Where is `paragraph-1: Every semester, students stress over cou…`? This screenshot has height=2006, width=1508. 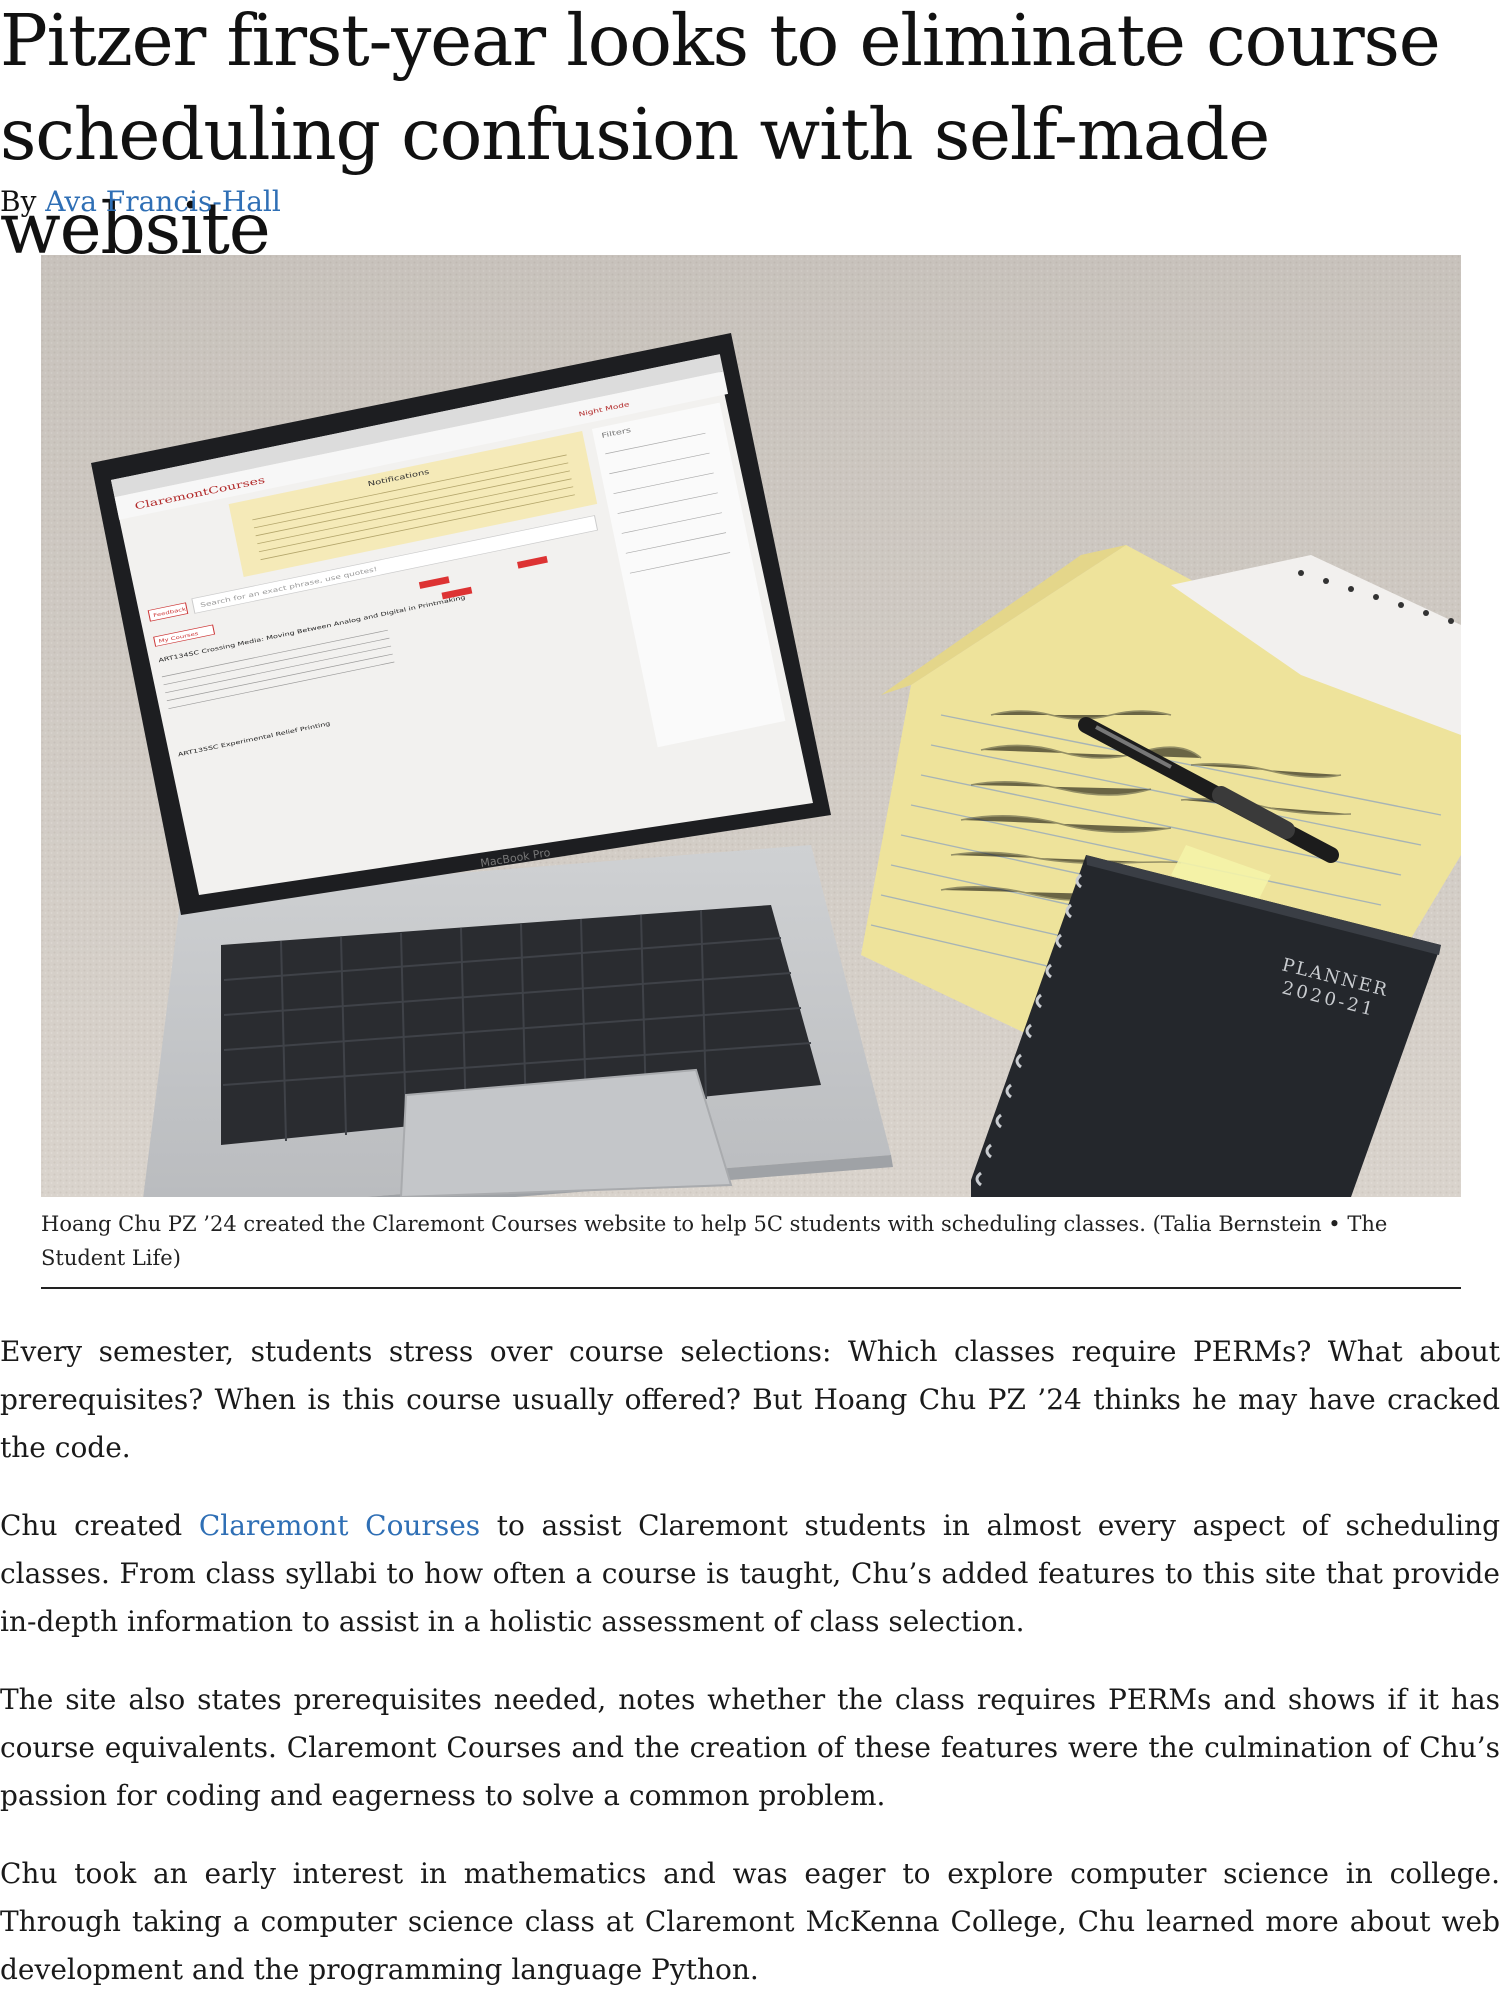
paragraph-1: Every semester, students stress over cou… is located at coordinates (750, 1399).